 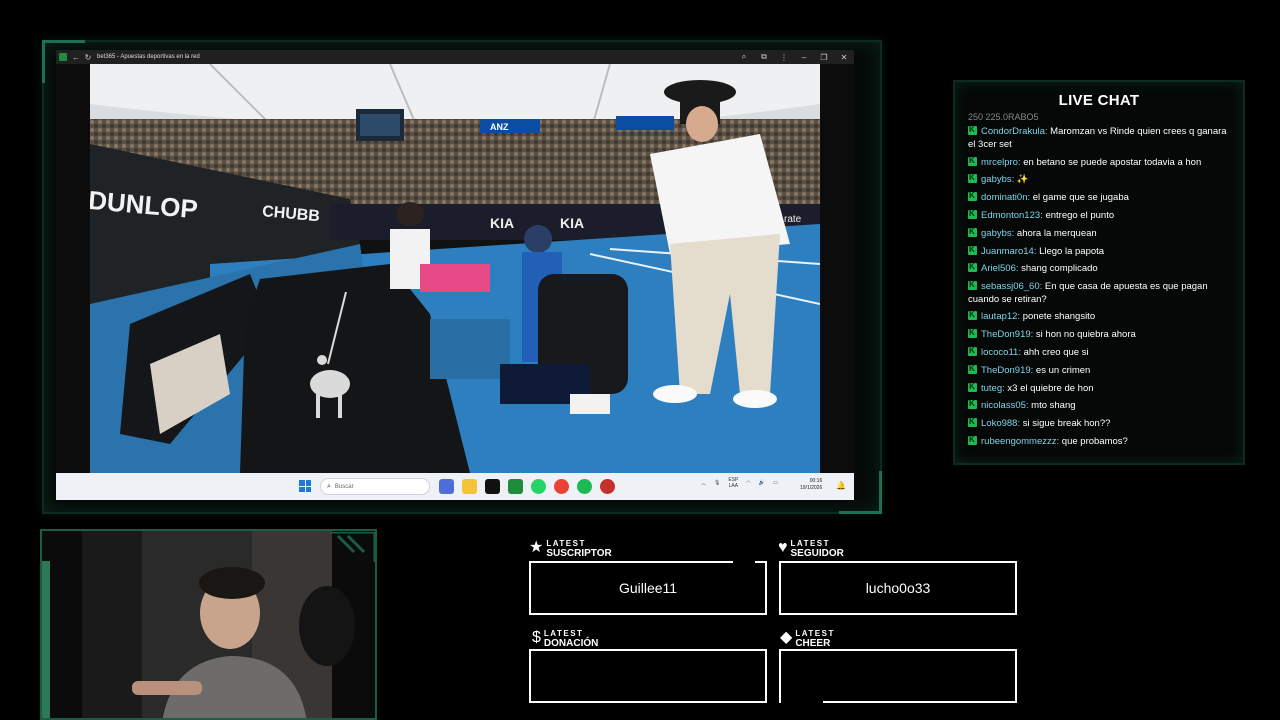 I want to click on language-indicator: ESP LAA, so click(x=733, y=483).